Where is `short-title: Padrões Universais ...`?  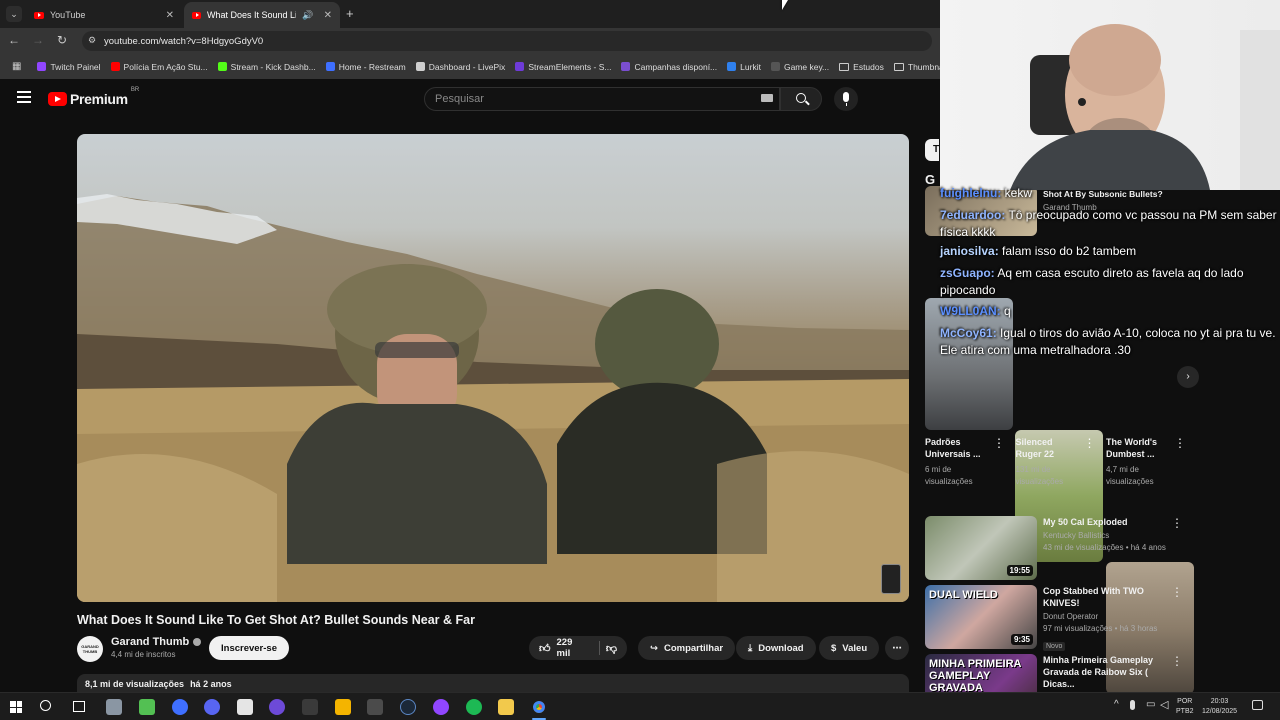 short-title: Padrões Universais ... is located at coordinates (953, 448).